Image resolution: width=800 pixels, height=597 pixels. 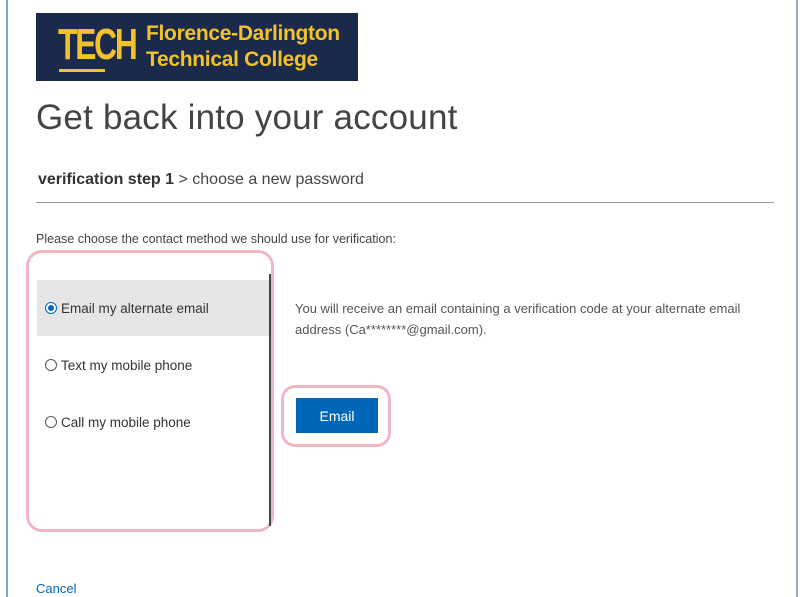 What do you see at coordinates (278, 179) in the screenshot?
I see `breadcrumb-next-step: choose a new password` at bounding box center [278, 179].